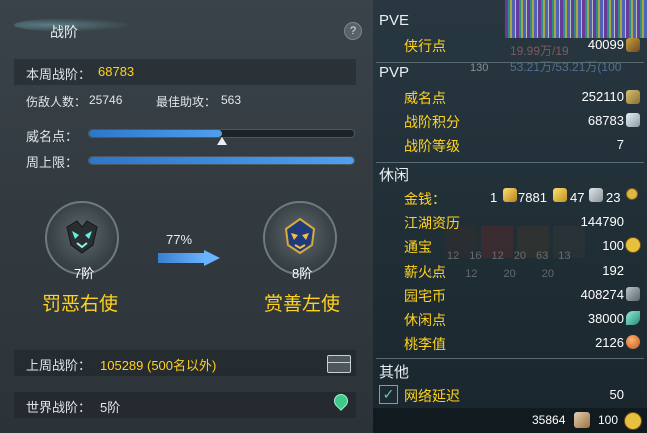  I want to click on weekly-cap-bar, so click(221, 160).